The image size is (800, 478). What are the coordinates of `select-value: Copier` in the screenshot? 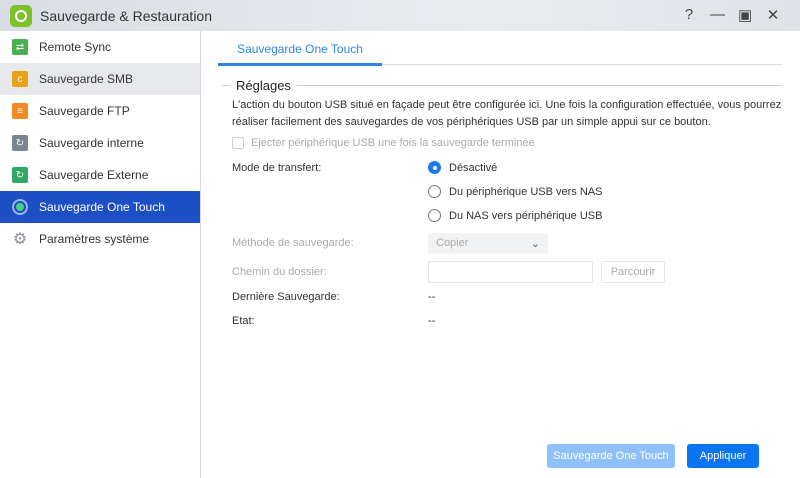 It's located at (452, 243).